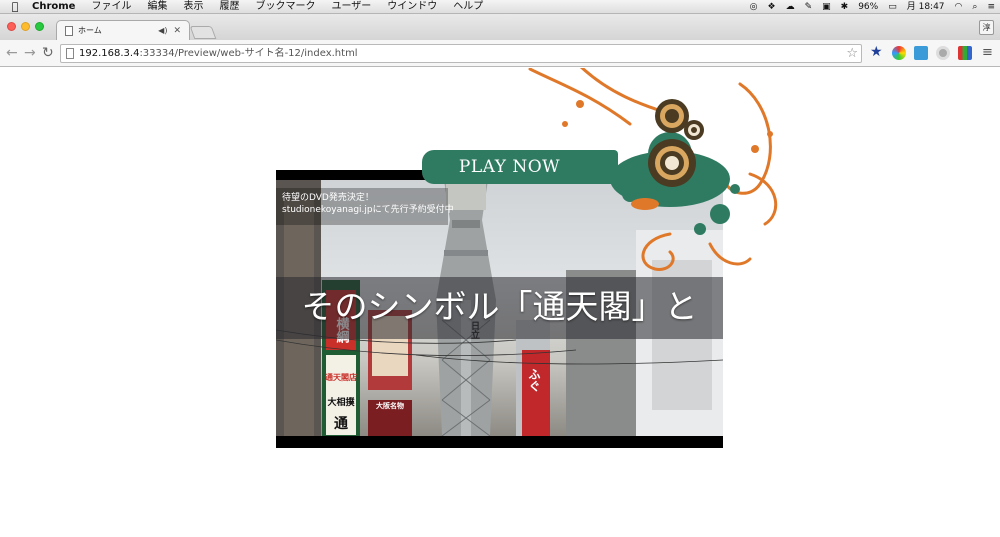 The image size is (1000, 537). Describe the element at coordinates (90, 30) in the screenshot. I see `tab-title: ホーム` at that location.